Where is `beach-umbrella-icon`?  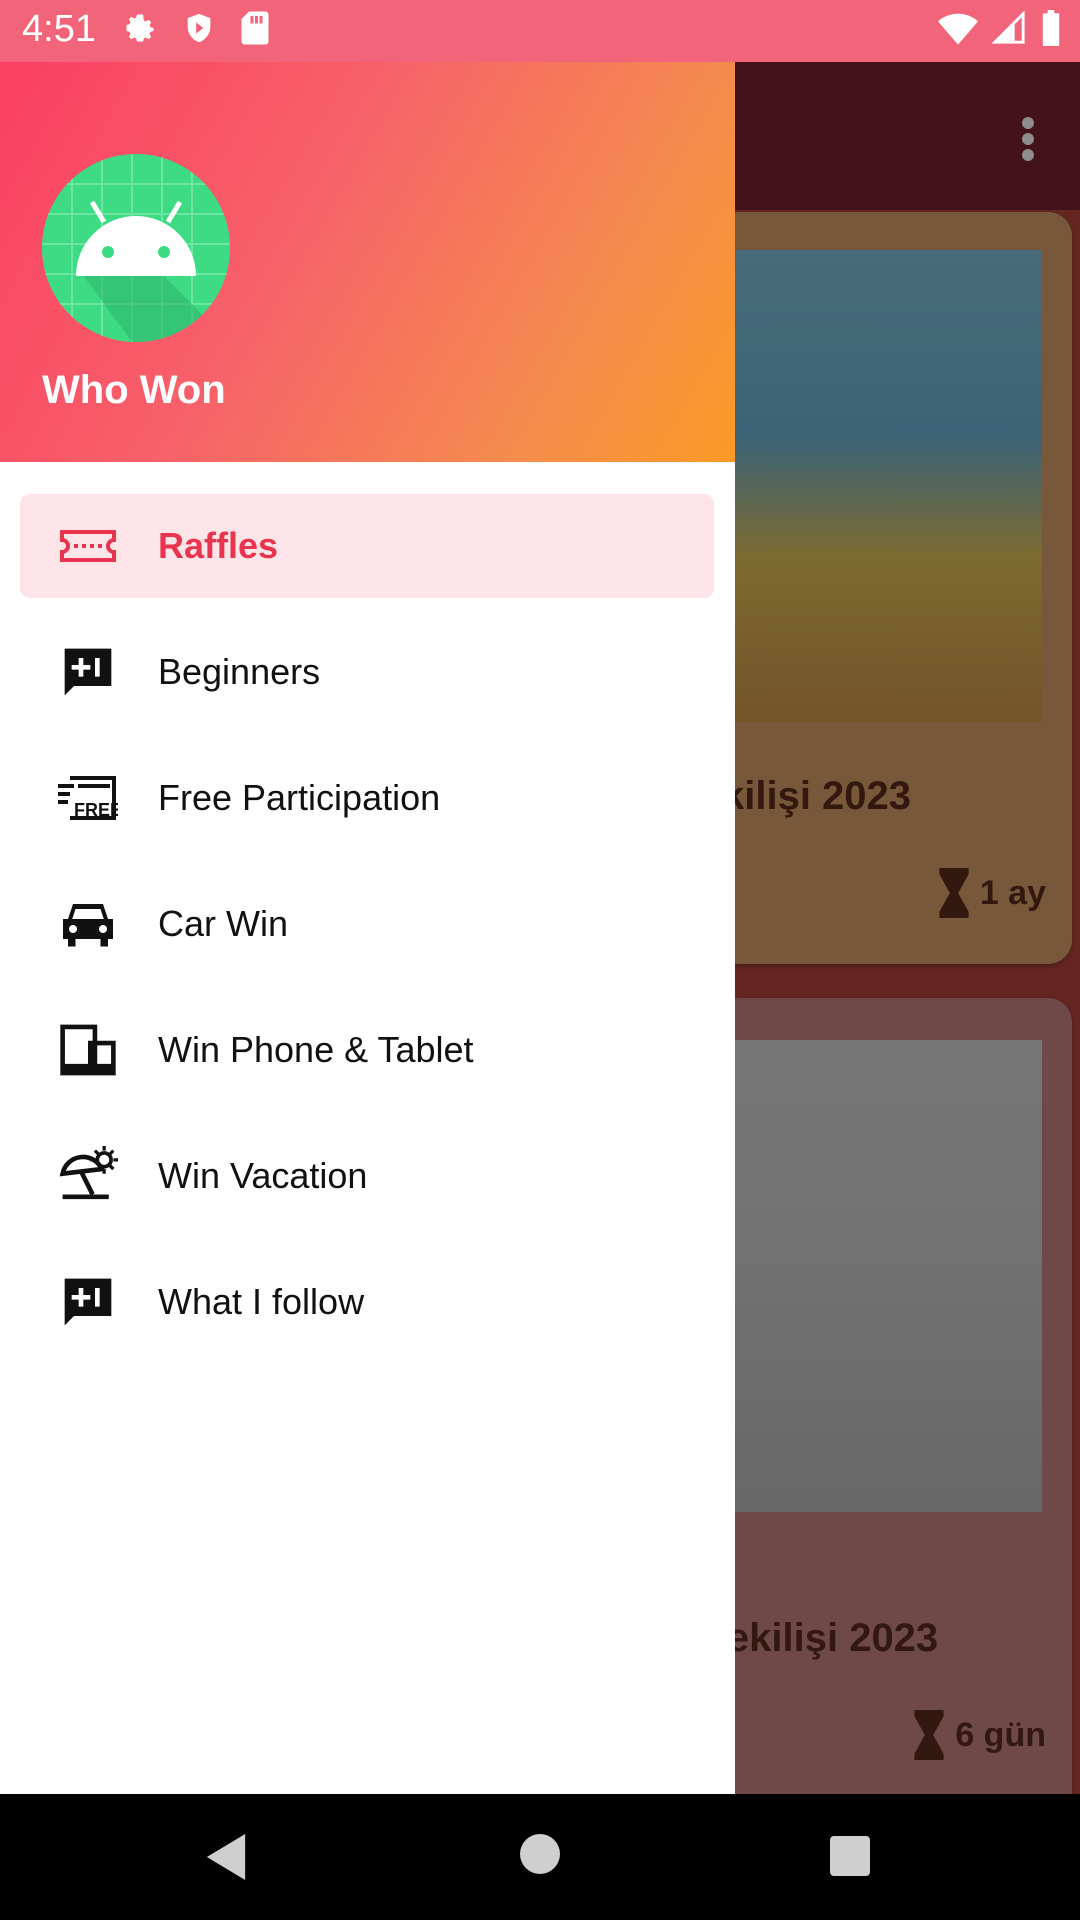 beach-umbrella-icon is located at coordinates (88, 1176).